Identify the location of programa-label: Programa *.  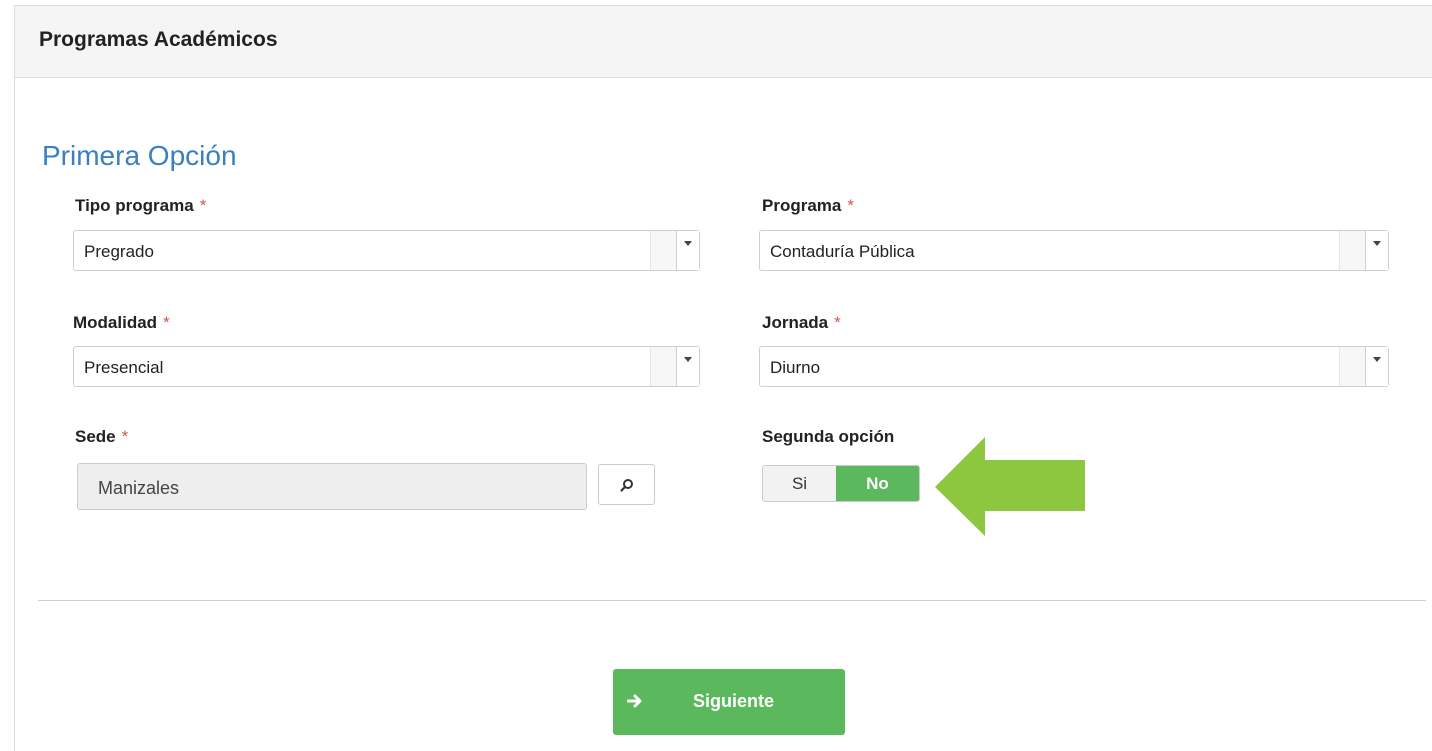
(808, 206).